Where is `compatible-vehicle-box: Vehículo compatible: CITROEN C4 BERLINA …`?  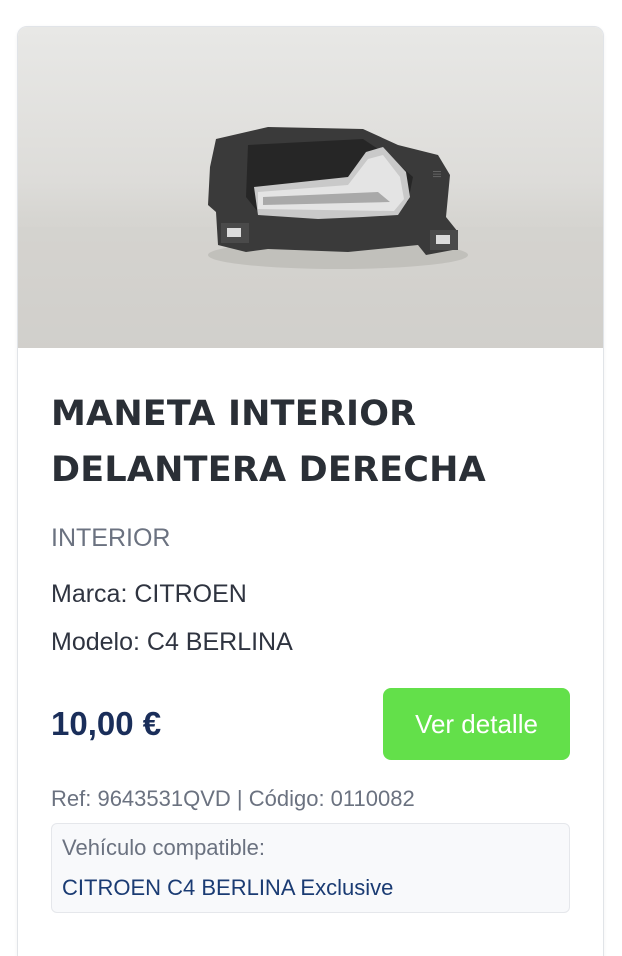
compatible-vehicle-box: Vehículo compatible: CITROEN C4 BERLINA … is located at coordinates (310, 868).